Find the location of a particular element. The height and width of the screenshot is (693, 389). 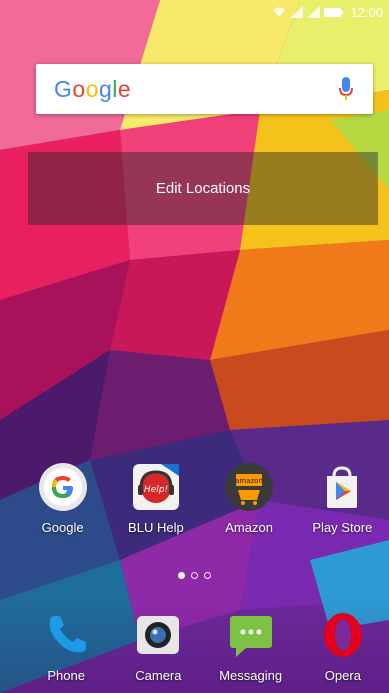

app-label: Messaging is located at coordinates (251, 675).